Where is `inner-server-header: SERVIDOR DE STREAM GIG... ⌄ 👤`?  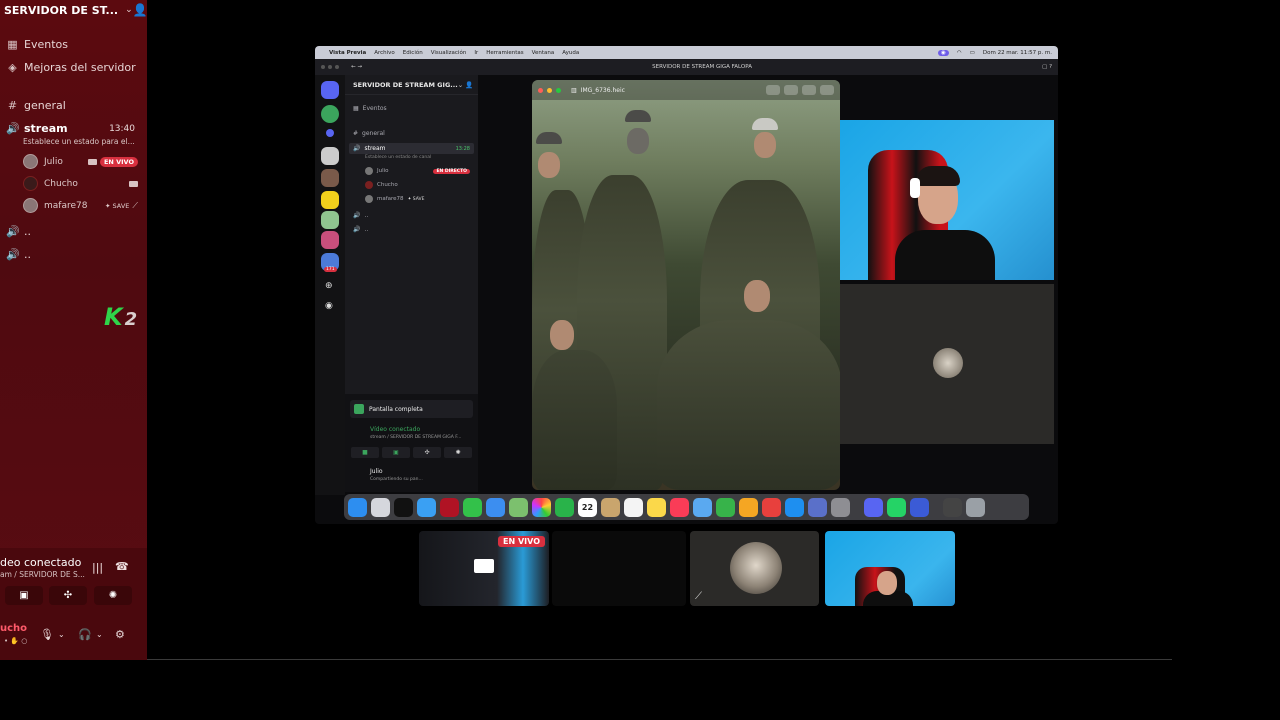
inner-server-header: SERVIDOR DE STREAM GIG... ⌄ 👤 is located at coordinates (411, 85).